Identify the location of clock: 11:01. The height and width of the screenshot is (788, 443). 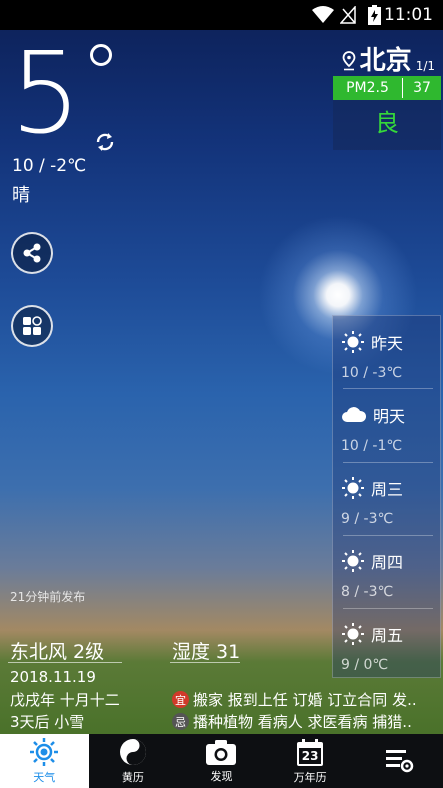
(408, 15).